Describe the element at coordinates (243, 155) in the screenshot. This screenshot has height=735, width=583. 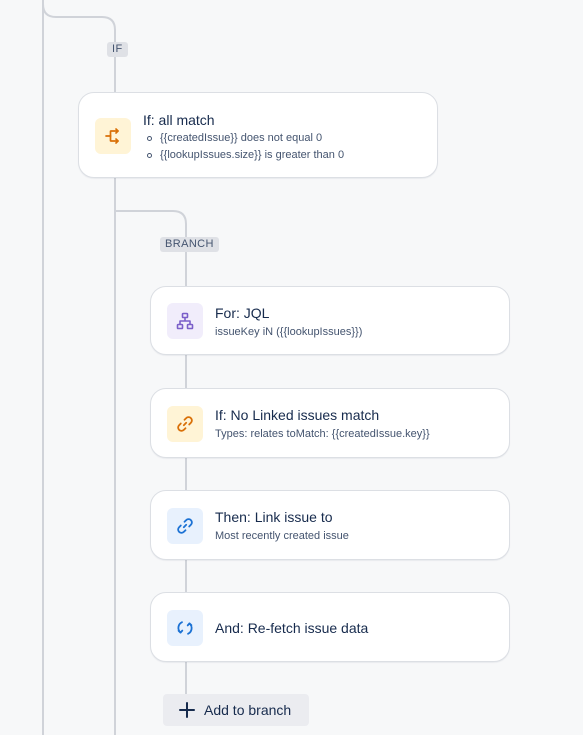
I see `condition-item: {{lookupIssues.size}} is greater than 0` at that location.